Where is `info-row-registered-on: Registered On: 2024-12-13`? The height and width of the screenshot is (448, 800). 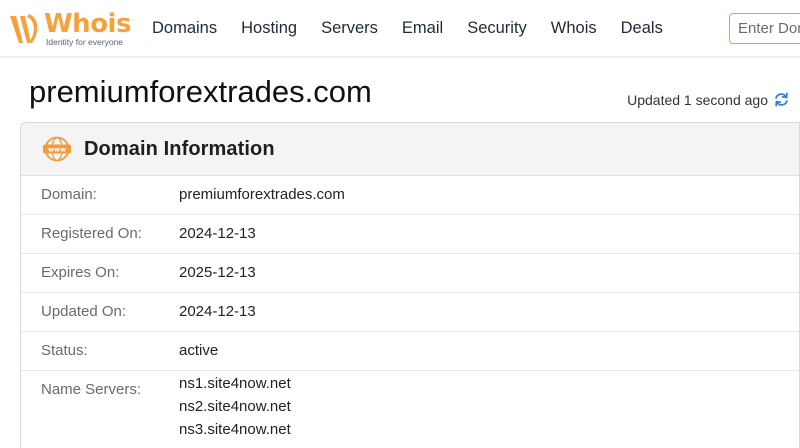 info-row-registered-on: Registered On: 2024-12-13 is located at coordinates (410, 234).